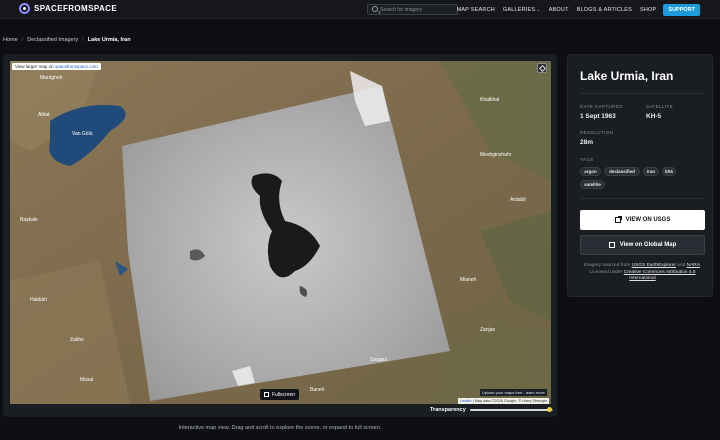  What do you see at coordinates (559, 10) in the screenshot?
I see `nav-about: ABOUT` at bounding box center [559, 10].